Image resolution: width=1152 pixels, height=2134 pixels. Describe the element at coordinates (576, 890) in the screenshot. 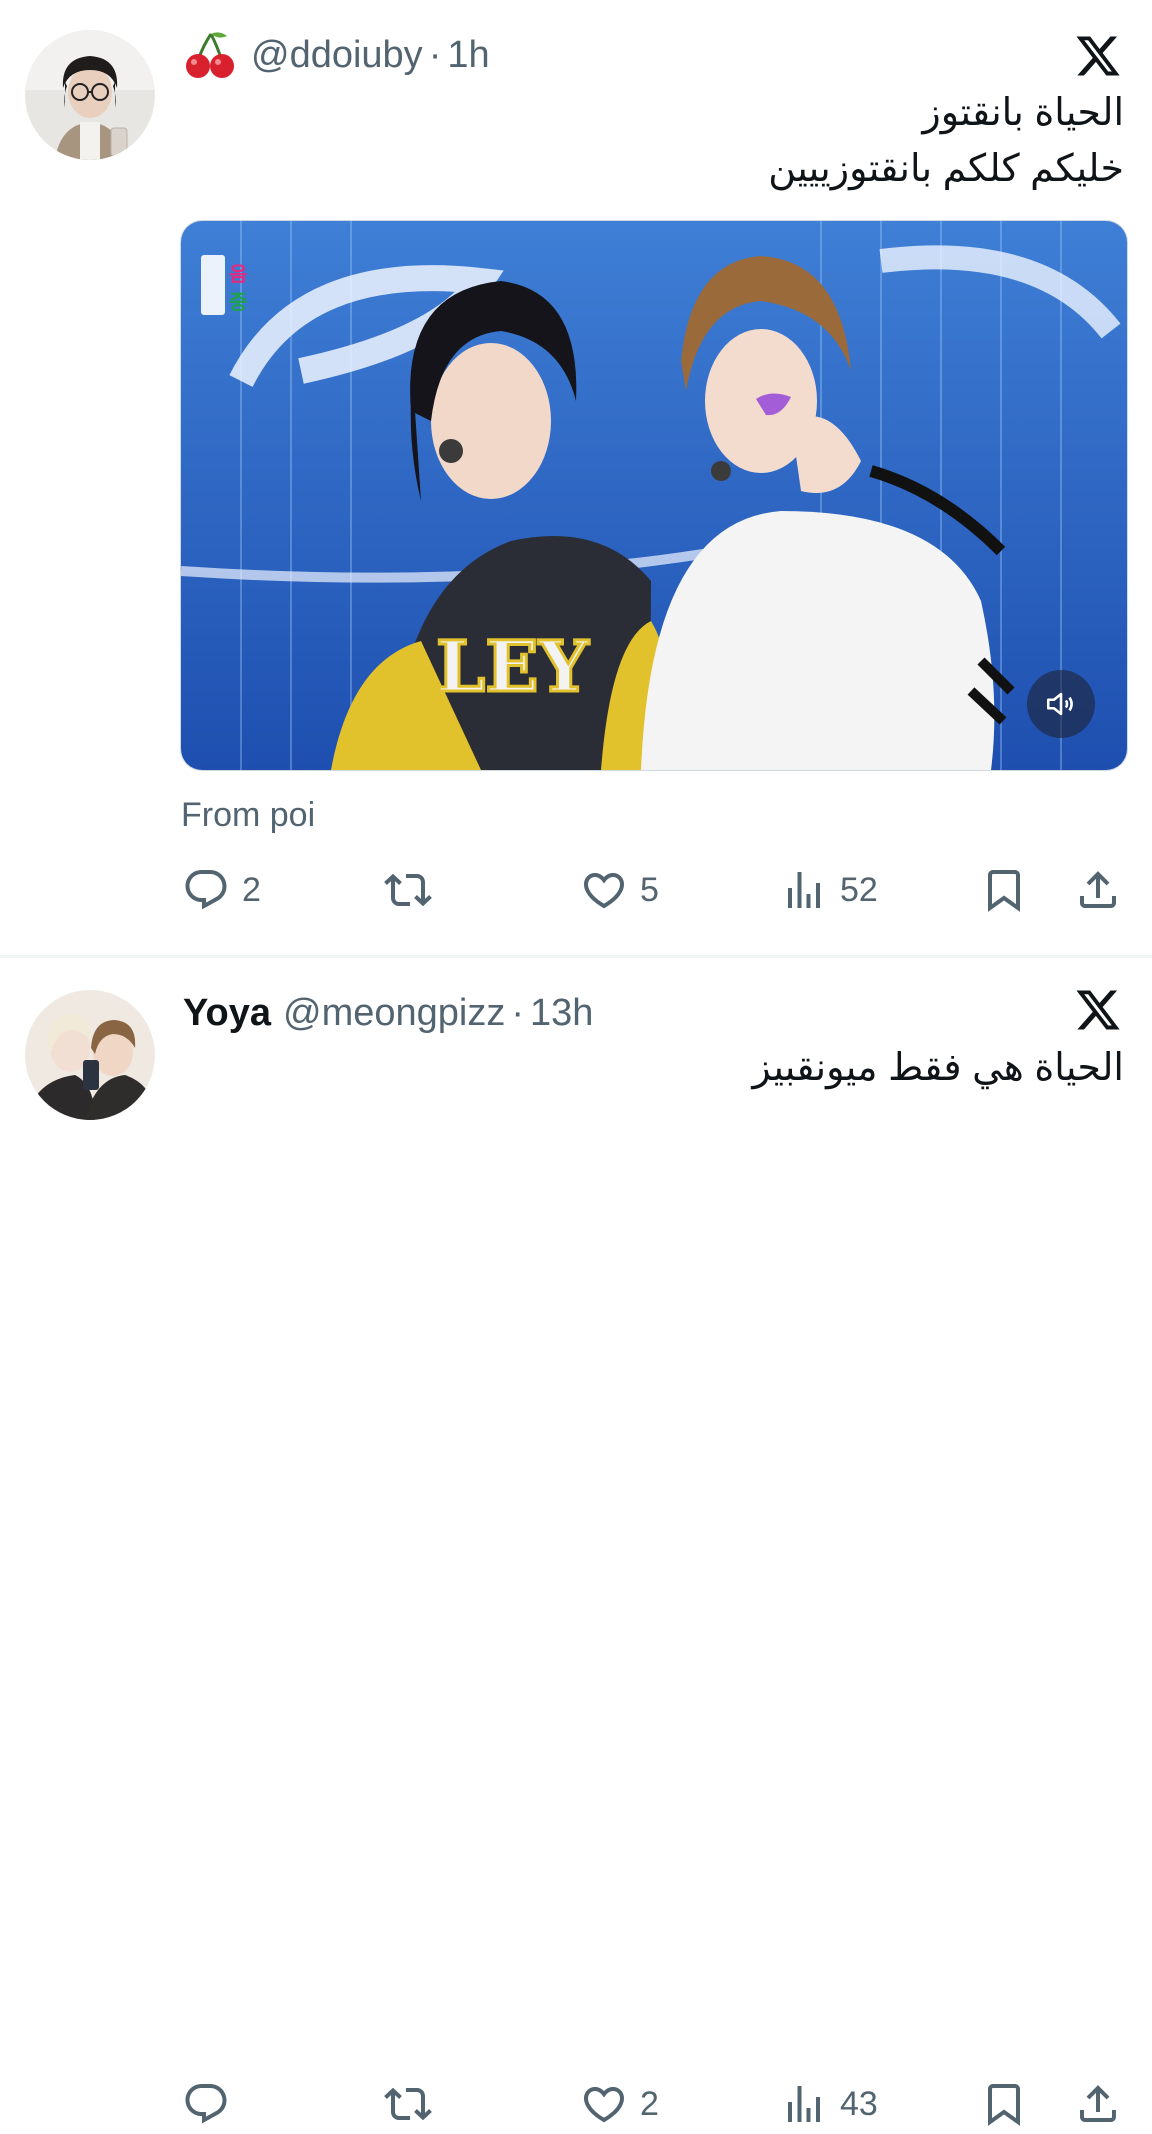

I see `tweet-actions: 2 5 52` at that location.